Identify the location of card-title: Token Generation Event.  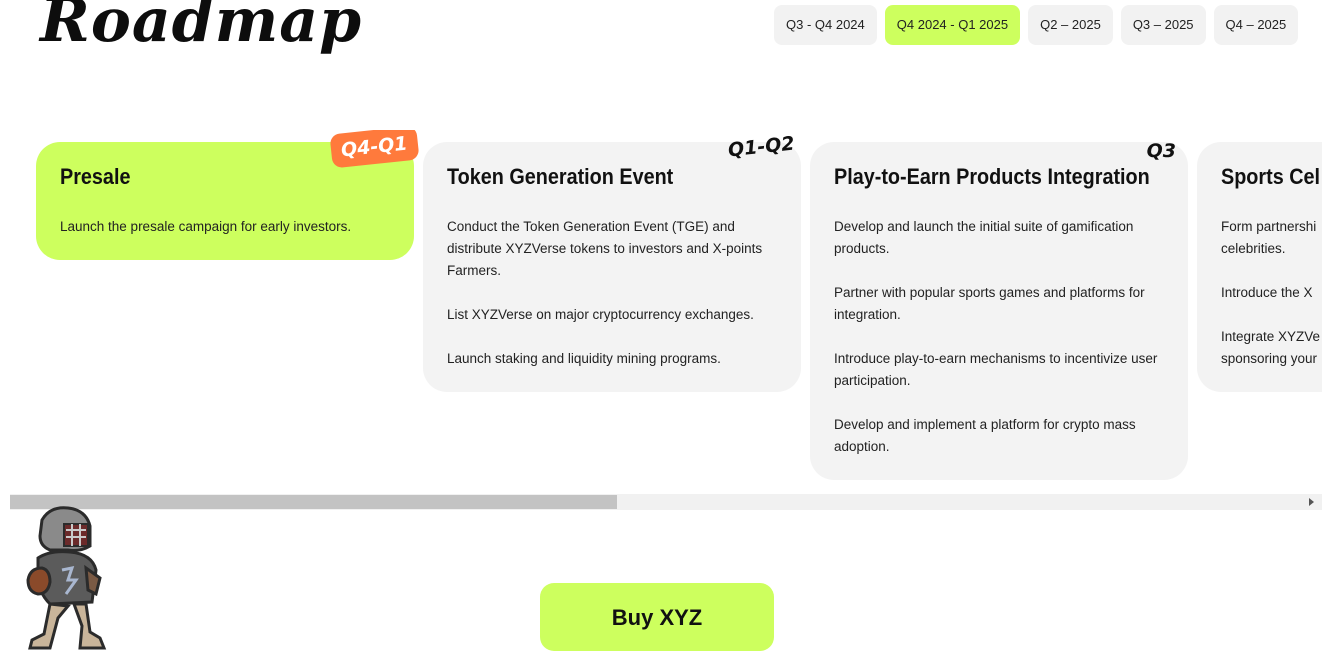
(560, 176).